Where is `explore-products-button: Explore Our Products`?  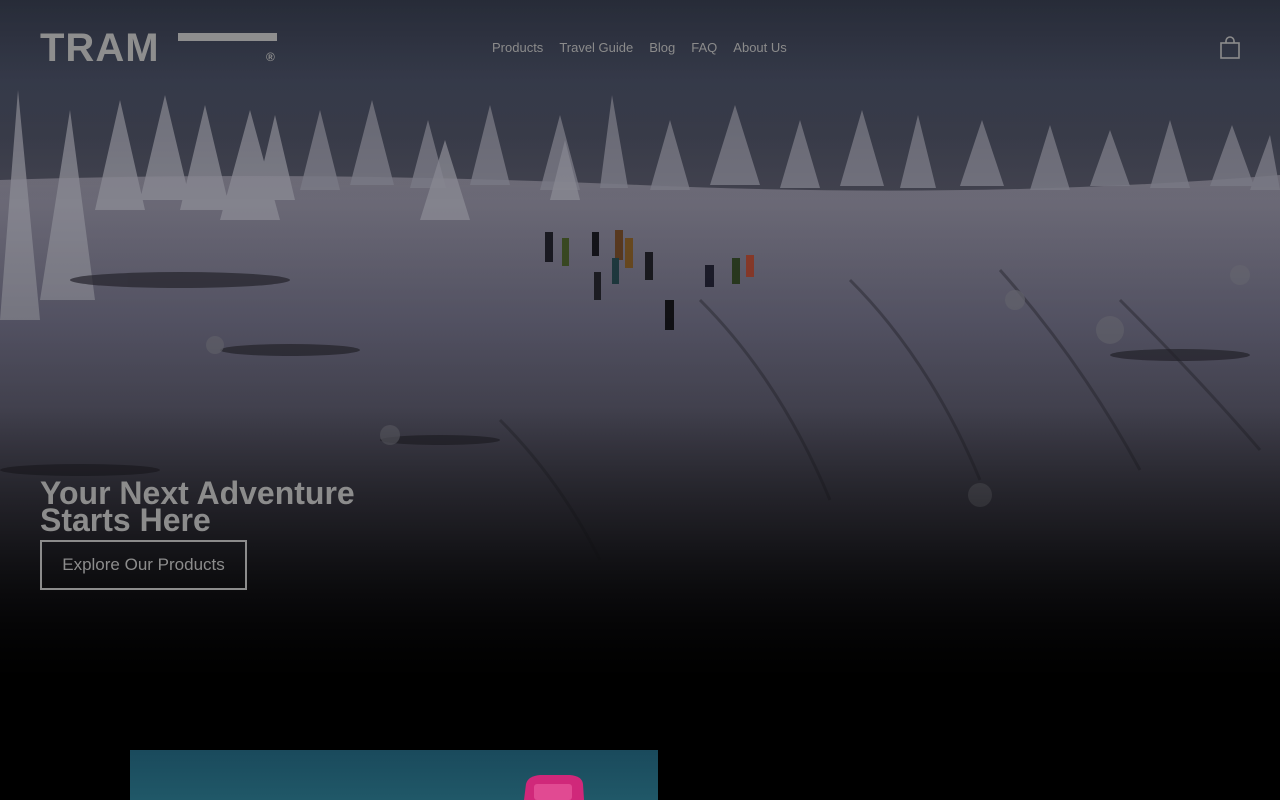 explore-products-button: Explore Our Products is located at coordinates (143, 565).